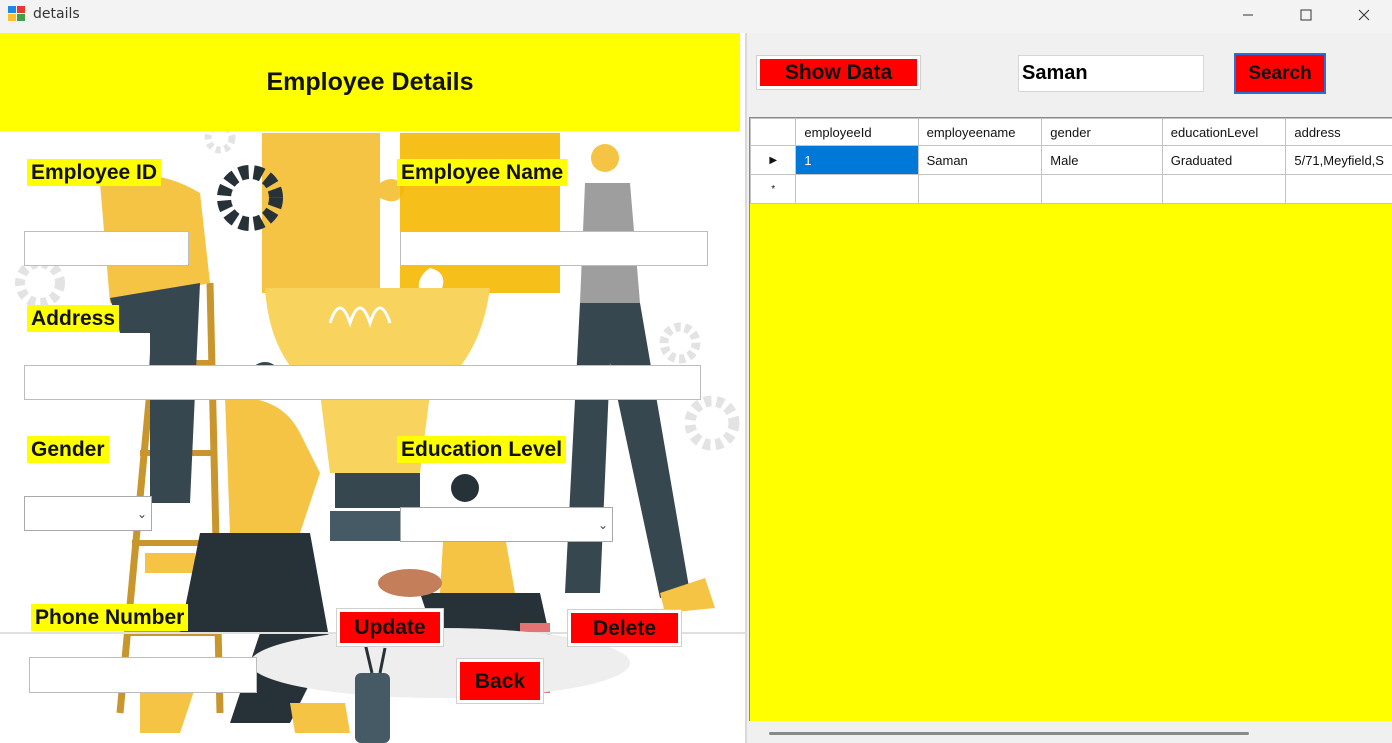 The height and width of the screenshot is (743, 1392). What do you see at coordinates (1338, 160) in the screenshot?
I see `table-cell: 5/71,Meyfield,S` at bounding box center [1338, 160].